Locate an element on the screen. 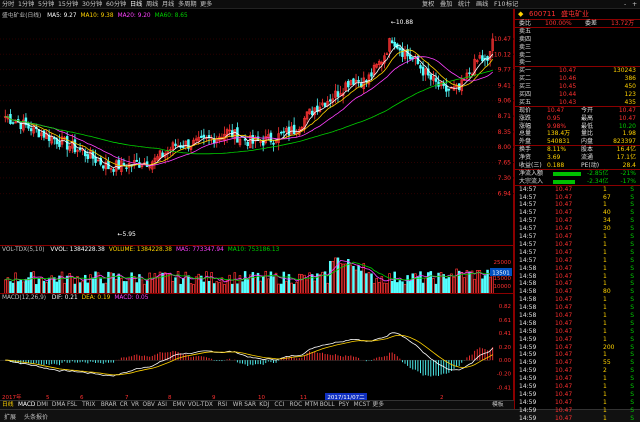 Image resolution: width=640 pixels, height=422 pixels. expand-button: 扩展 is located at coordinates (10, 416).